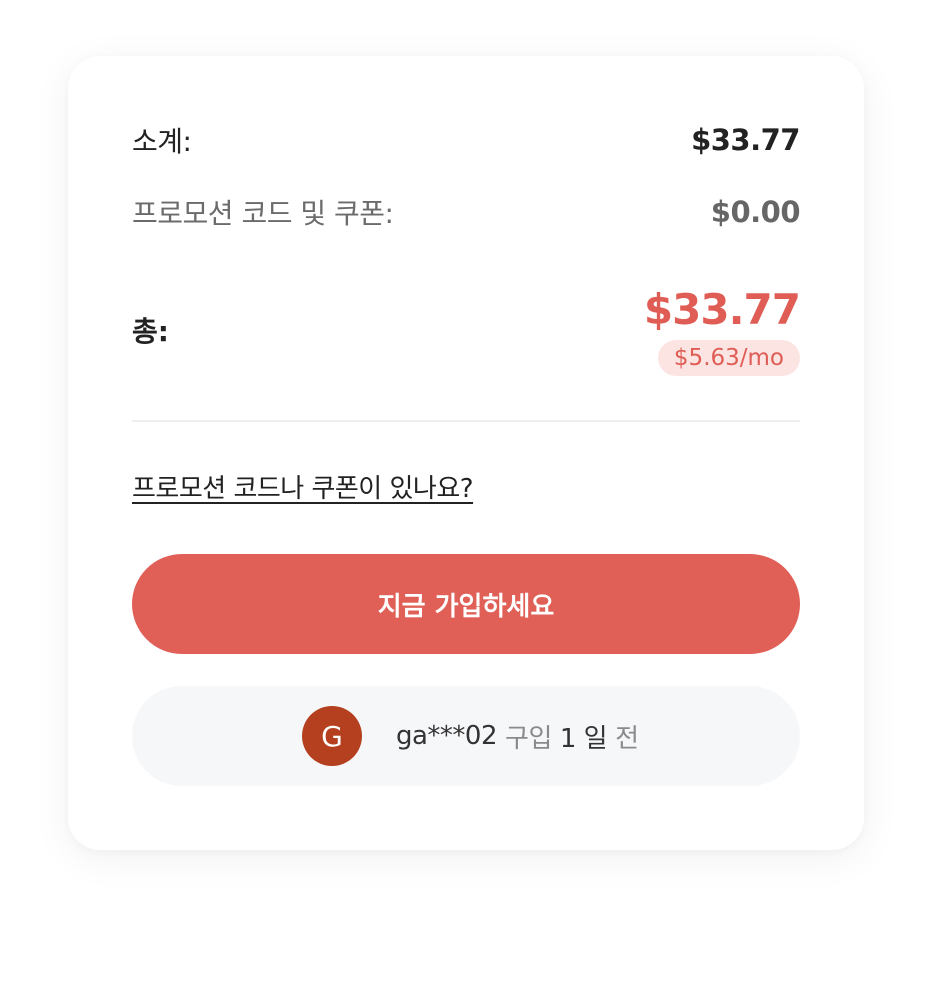 The height and width of the screenshot is (1006, 928). What do you see at coordinates (447, 736) in the screenshot?
I see `purchase-username: ga***02` at bounding box center [447, 736].